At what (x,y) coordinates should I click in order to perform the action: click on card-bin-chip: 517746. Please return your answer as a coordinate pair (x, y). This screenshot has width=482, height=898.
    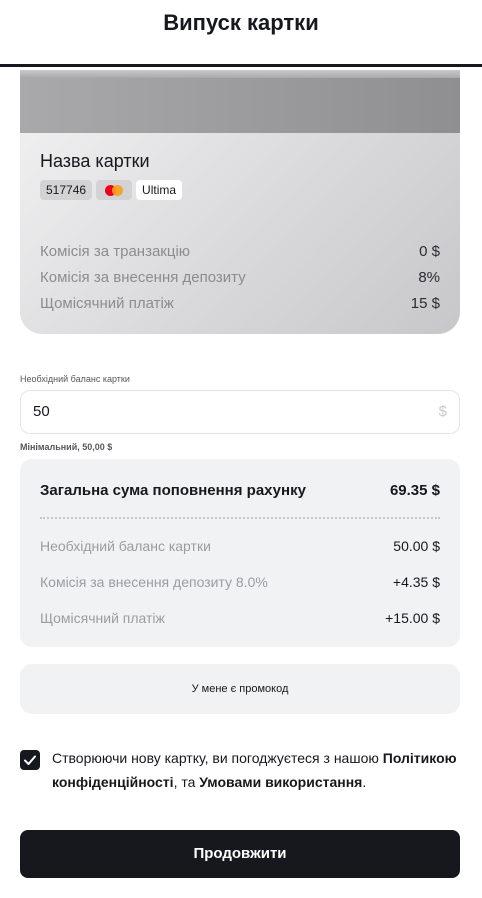
    Looking at the image, I should click on (66, 190).